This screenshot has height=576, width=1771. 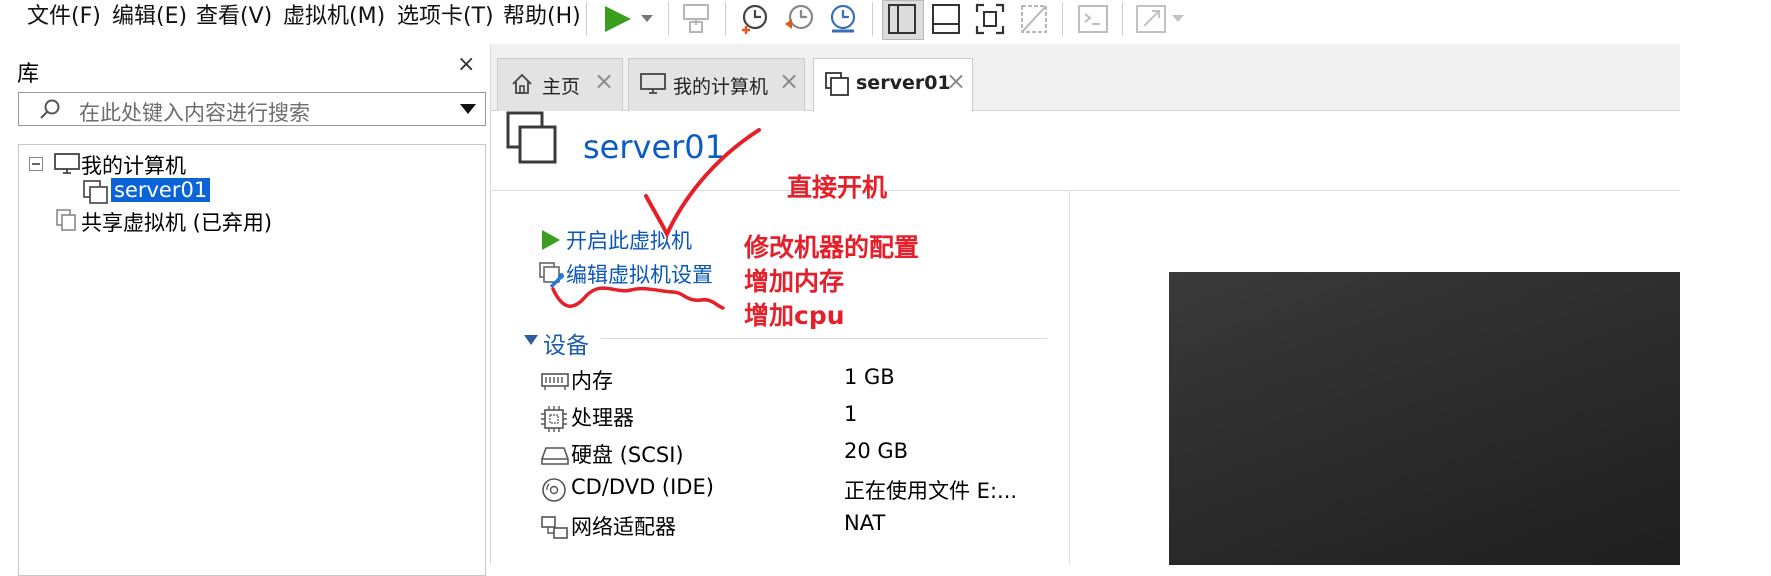 What do you see at coordinates (566, 343) in the screenshot?
I see `devices-section-header: 设备` at bounding box center [566, 343].